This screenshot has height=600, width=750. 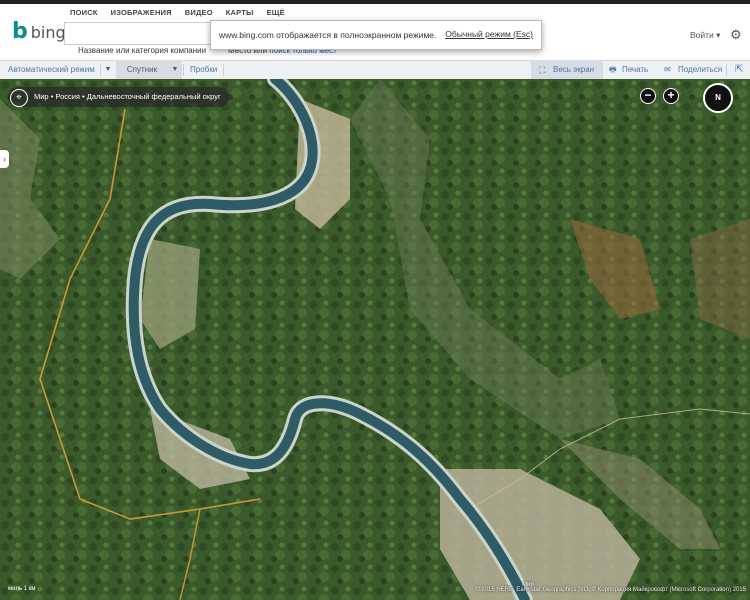 I want to click on bing-logo: b bing, so click(x=39, y=31).